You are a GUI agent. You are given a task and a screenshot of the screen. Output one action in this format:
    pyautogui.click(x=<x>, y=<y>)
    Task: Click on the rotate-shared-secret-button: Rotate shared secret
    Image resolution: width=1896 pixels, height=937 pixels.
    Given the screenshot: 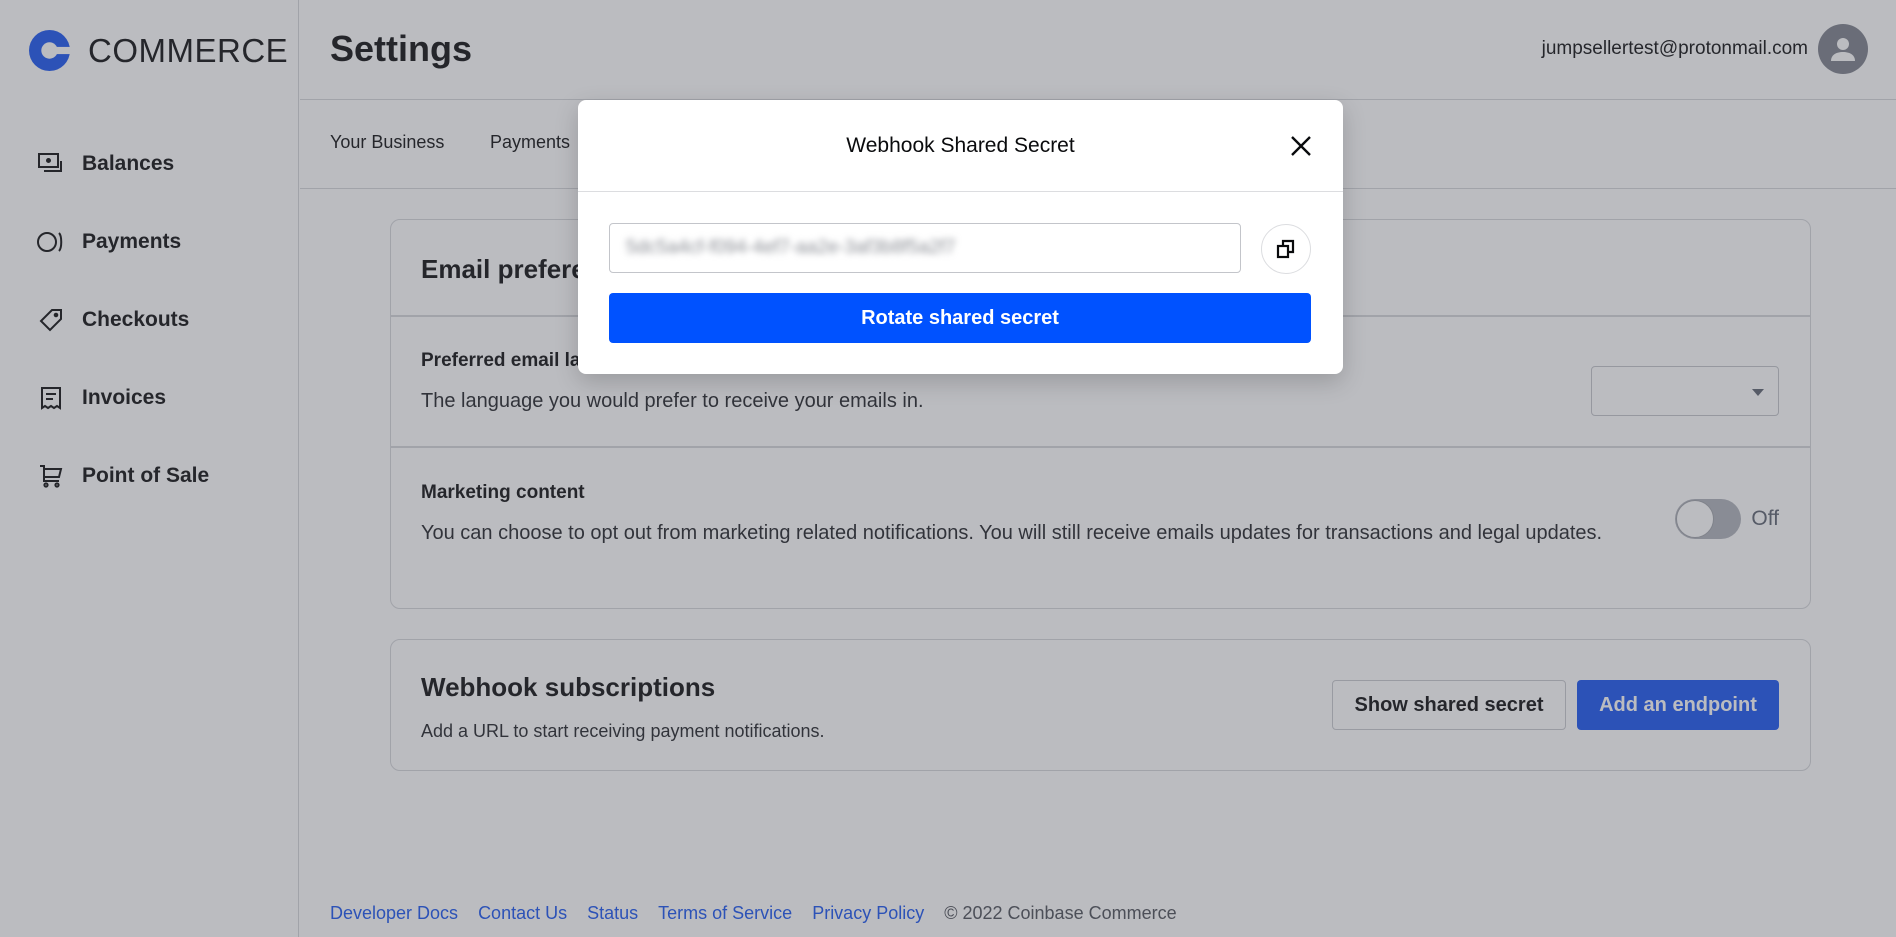 What is the action you would take?
    pyautogui.click(x=960, y=318)
    